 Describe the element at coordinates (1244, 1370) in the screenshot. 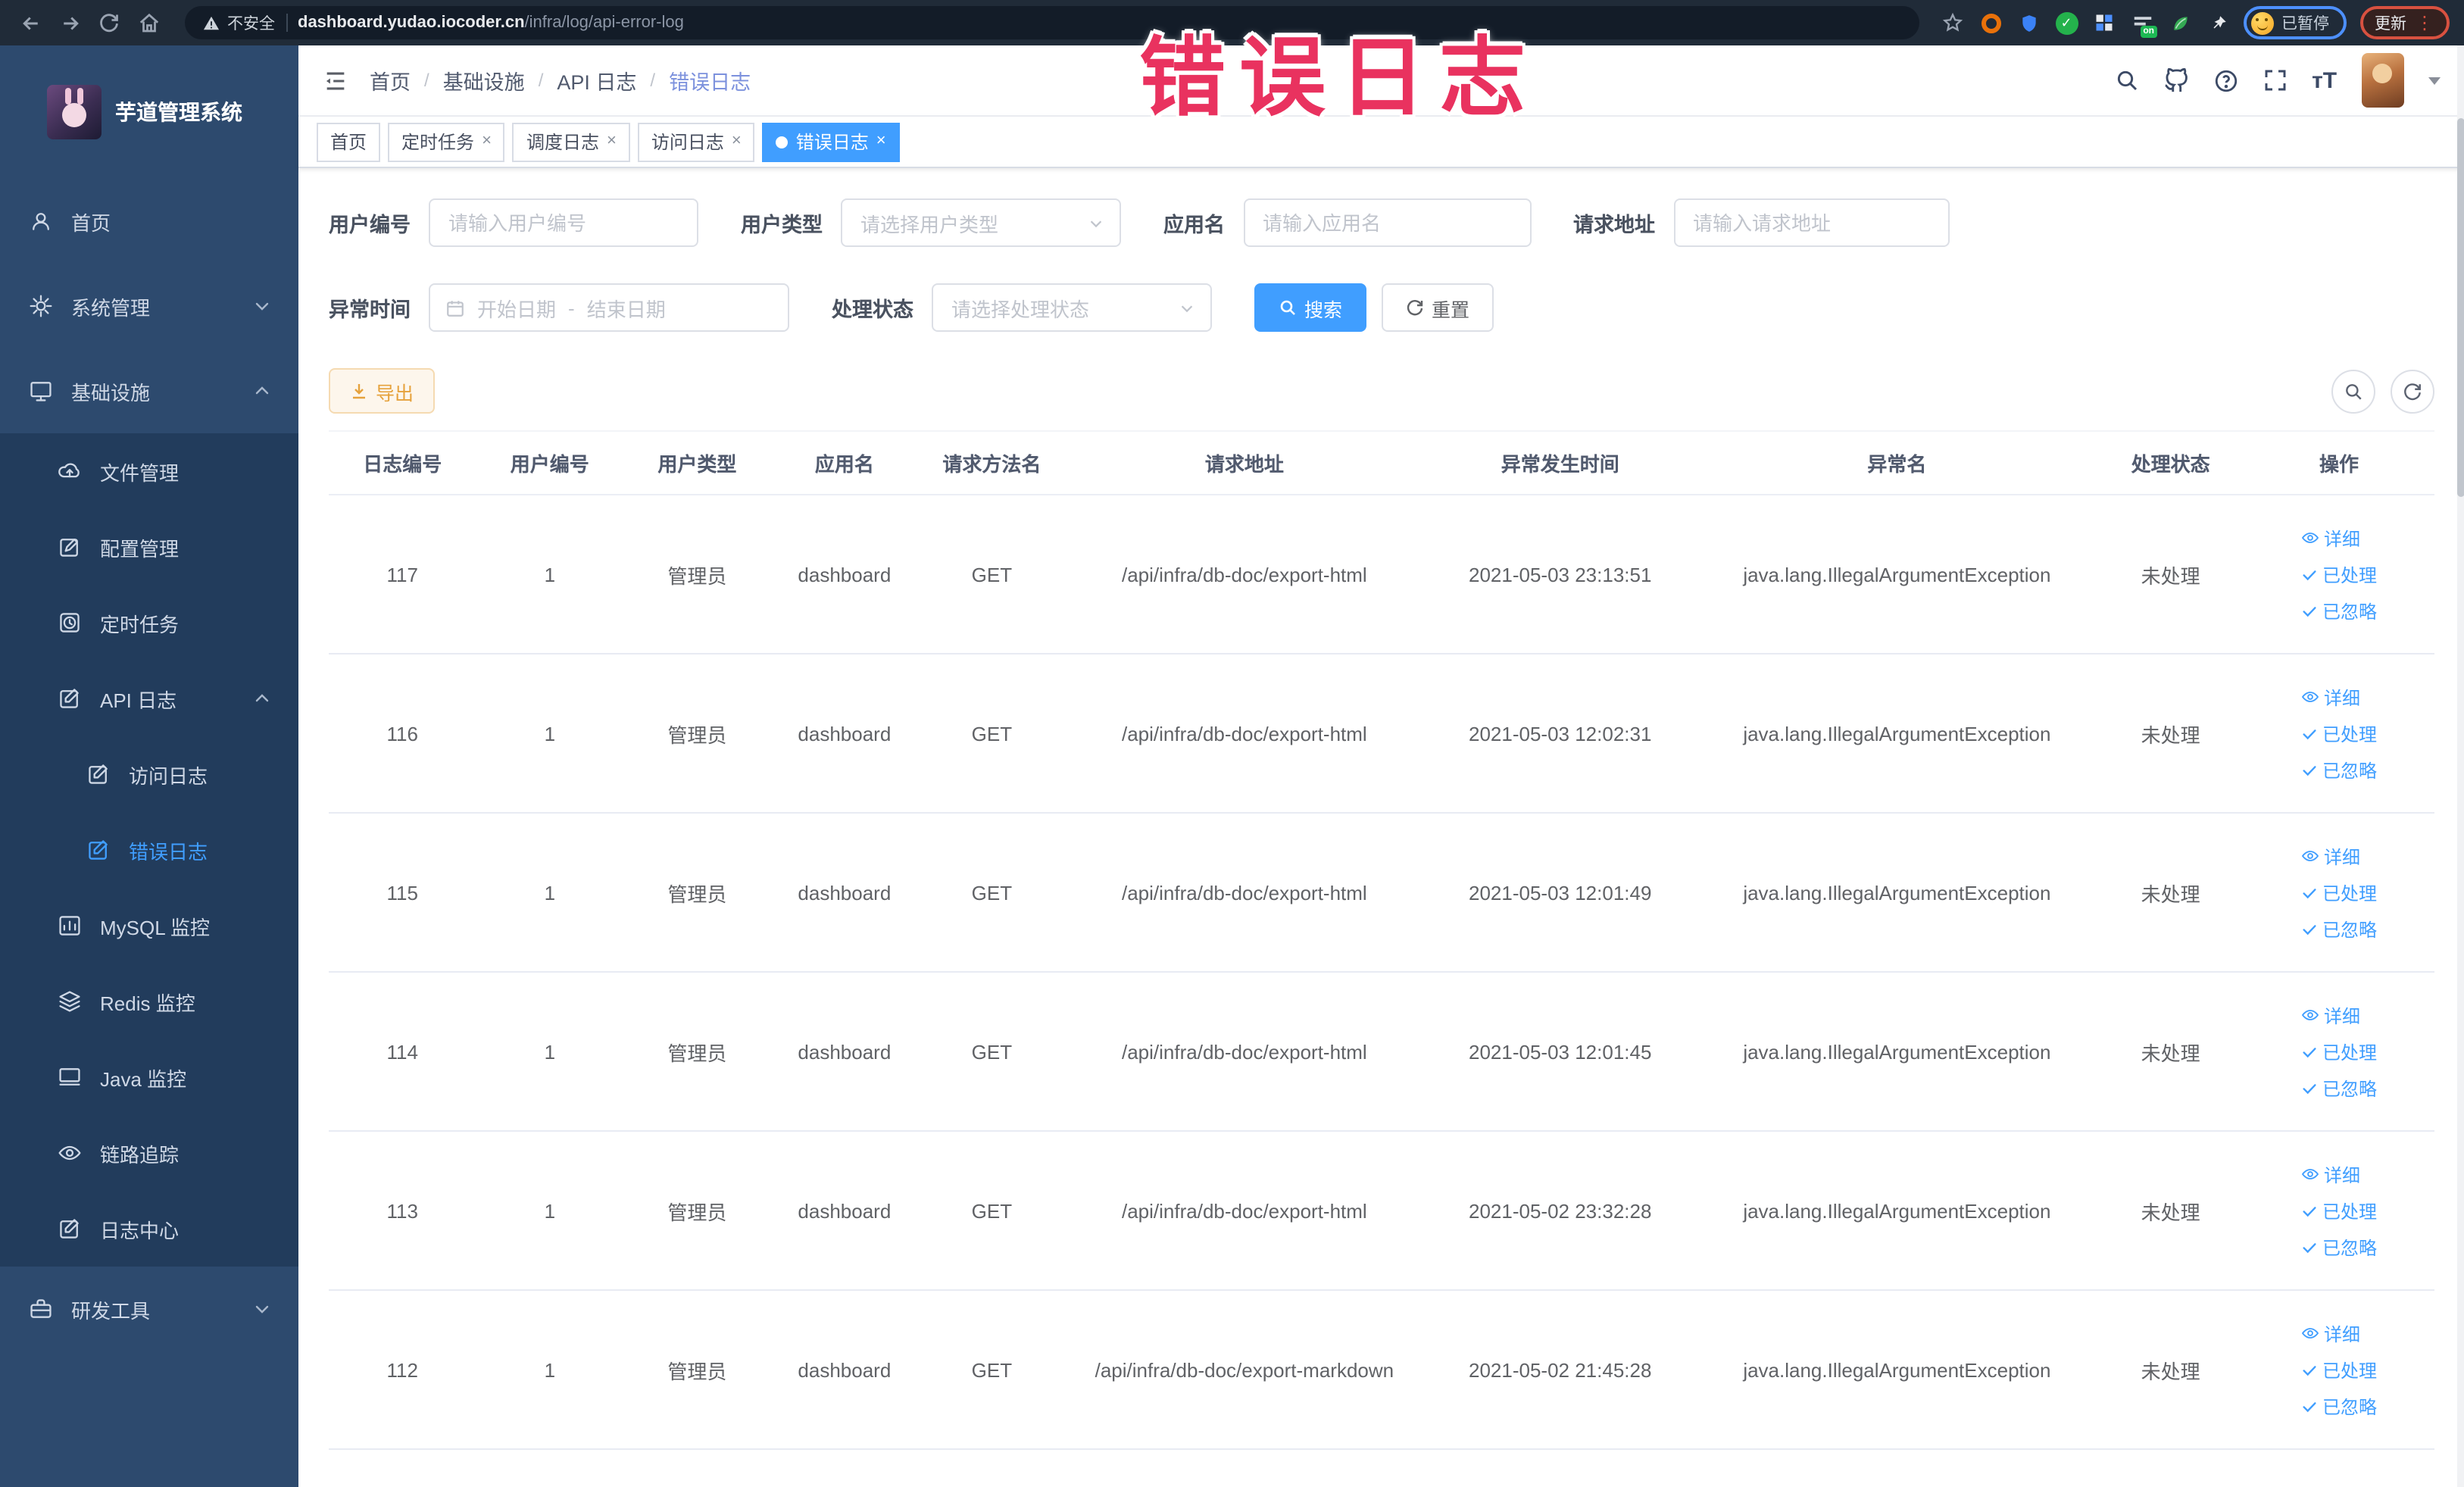

I see `cell-url: /api/infra/db-doc/export-markdown` at that location.